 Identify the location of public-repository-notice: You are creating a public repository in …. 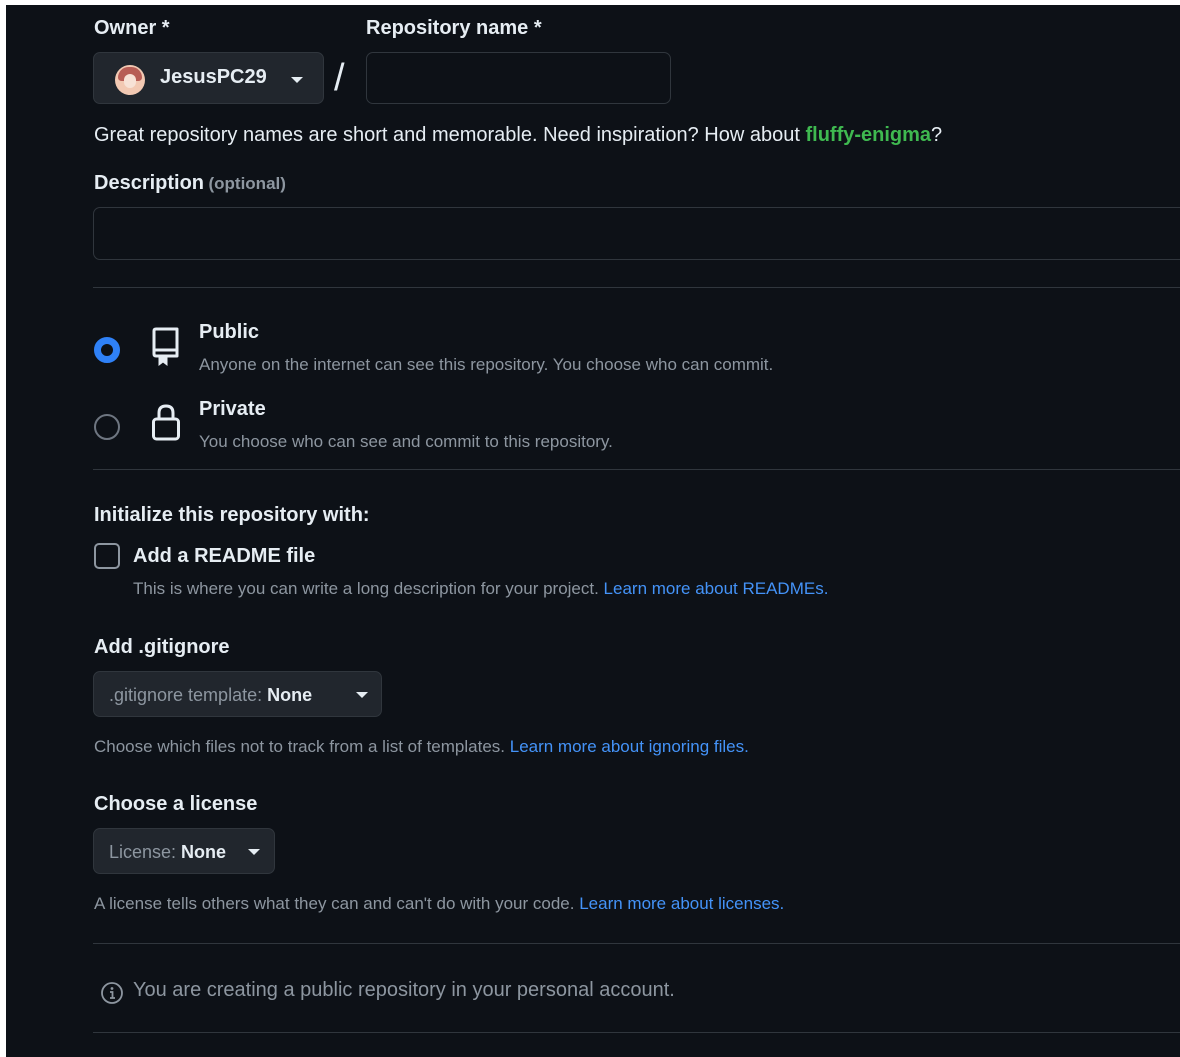
(404, 990).